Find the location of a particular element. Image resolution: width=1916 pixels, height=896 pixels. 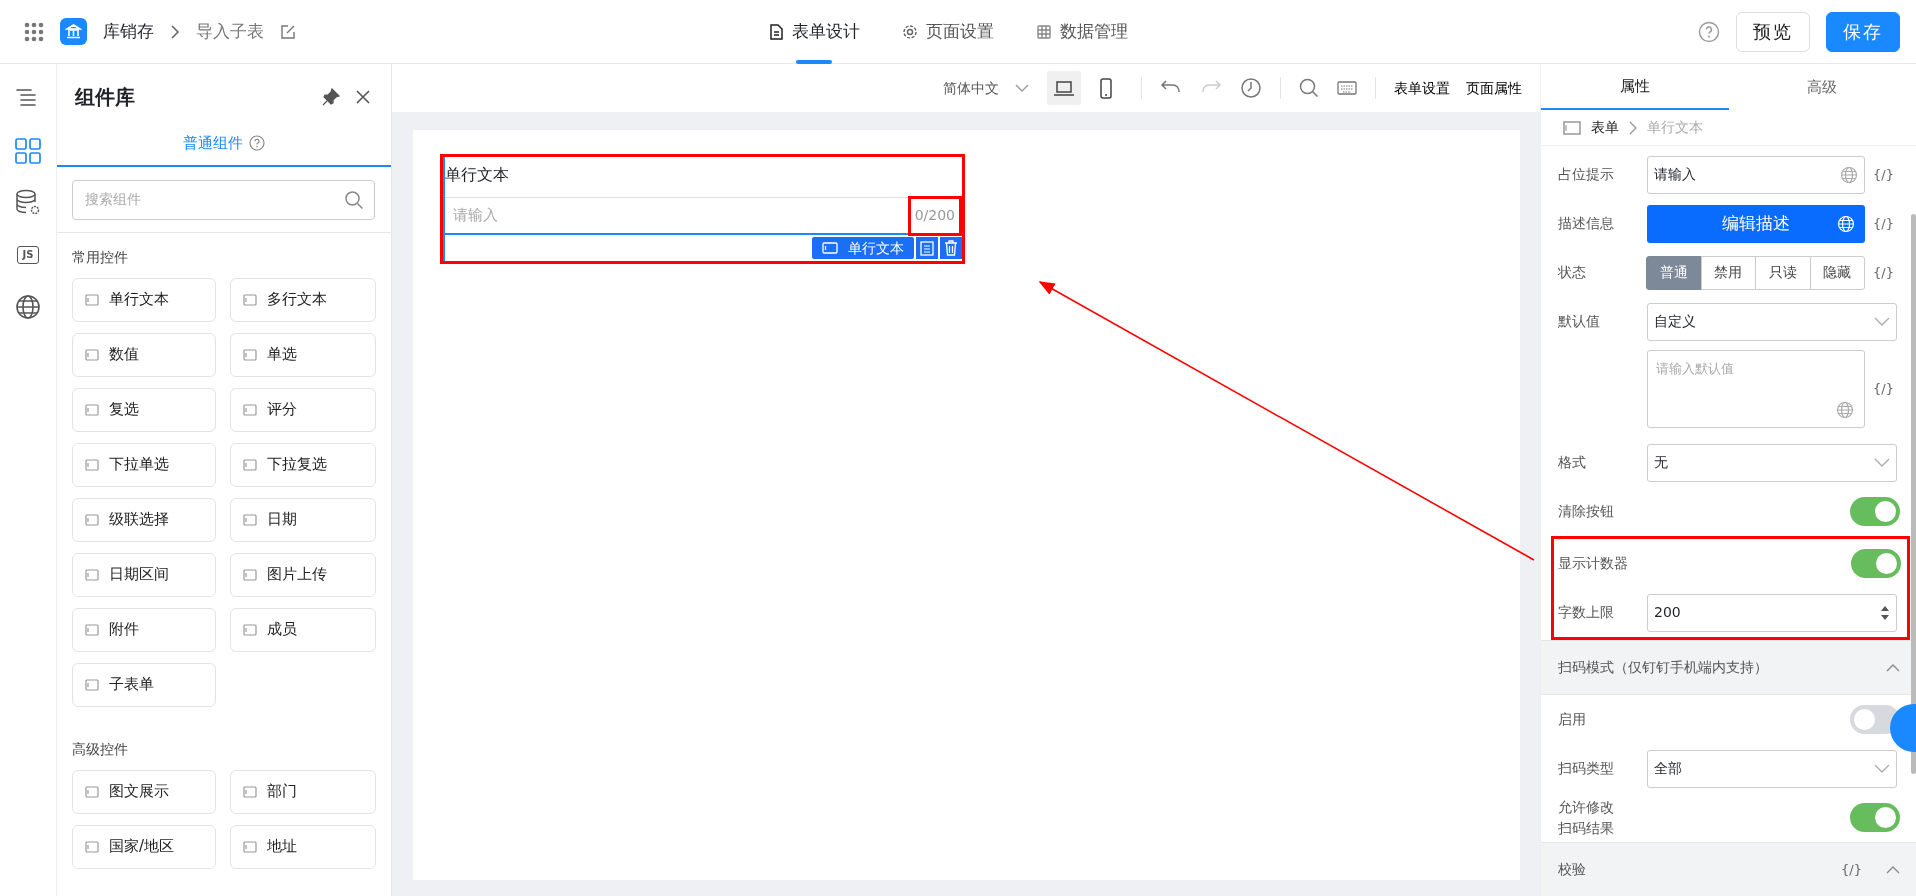

table-icon is located at coordinates (1044, 31).